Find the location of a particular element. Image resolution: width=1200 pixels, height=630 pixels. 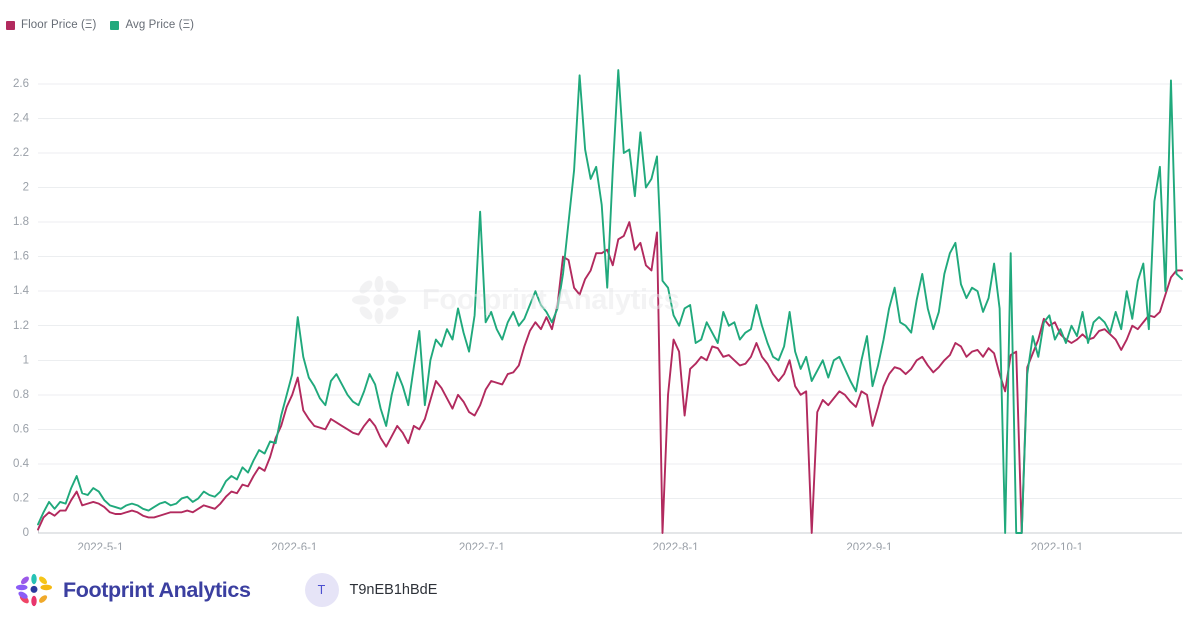

y-axis-tick-label: 0.2 is located at coordinates (21, 498).